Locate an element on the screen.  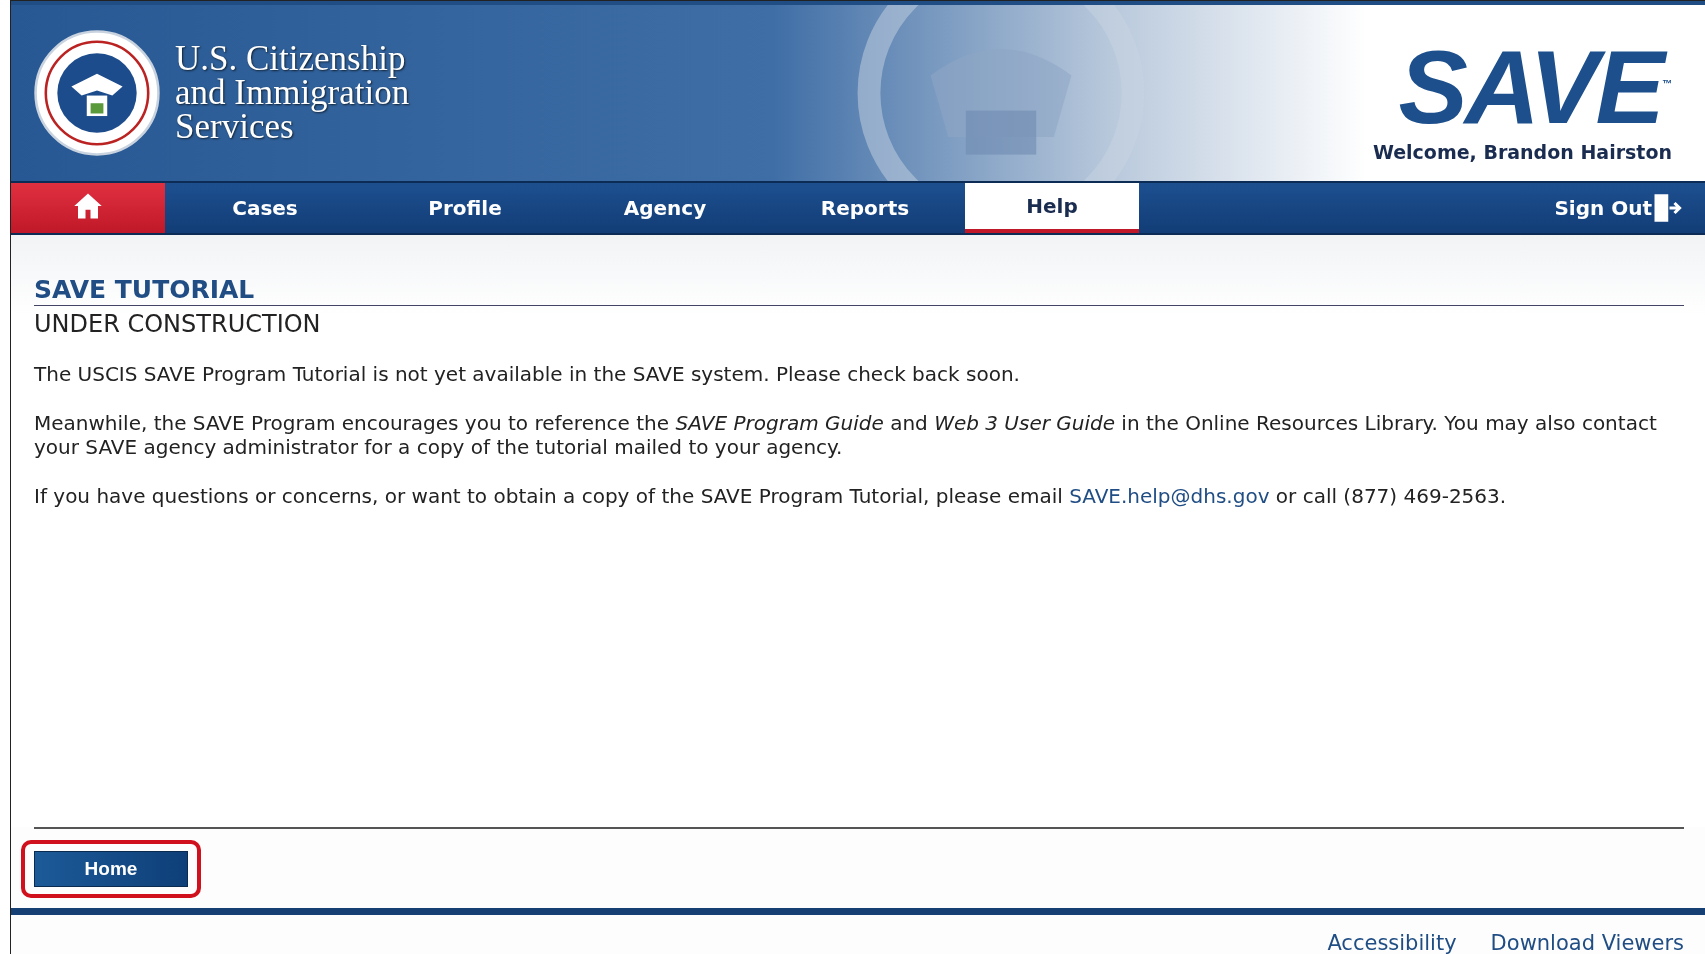
nav-tab: Help is located at coordinates (1052, 208).